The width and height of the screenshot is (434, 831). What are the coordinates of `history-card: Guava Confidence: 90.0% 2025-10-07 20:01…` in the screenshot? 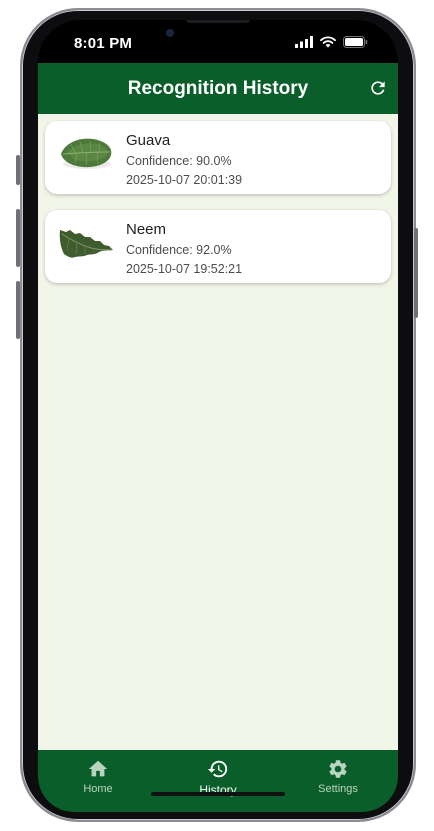 It's located at (218, 157).